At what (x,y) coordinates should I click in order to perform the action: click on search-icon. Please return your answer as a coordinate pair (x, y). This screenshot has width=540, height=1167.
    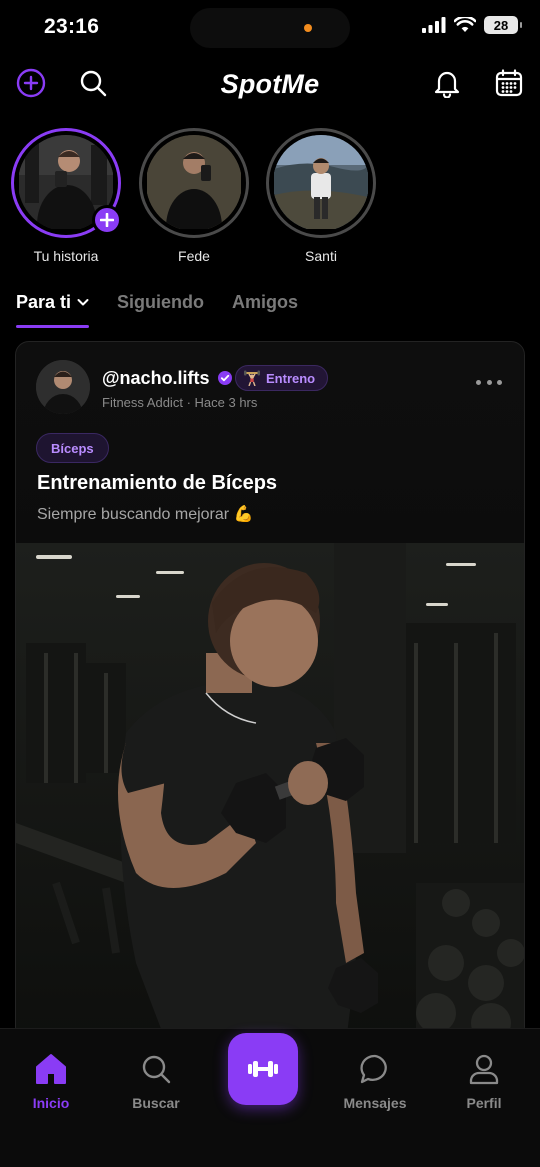
    Looking at the image, I should click on (156, 1069).